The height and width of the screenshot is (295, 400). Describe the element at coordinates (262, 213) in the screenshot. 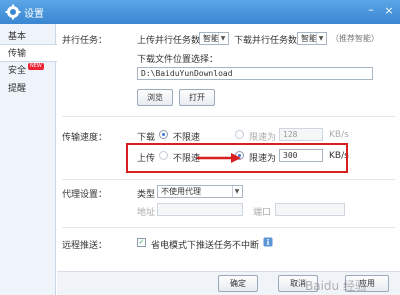

I see `proxy-port-label: 端口` at that location.